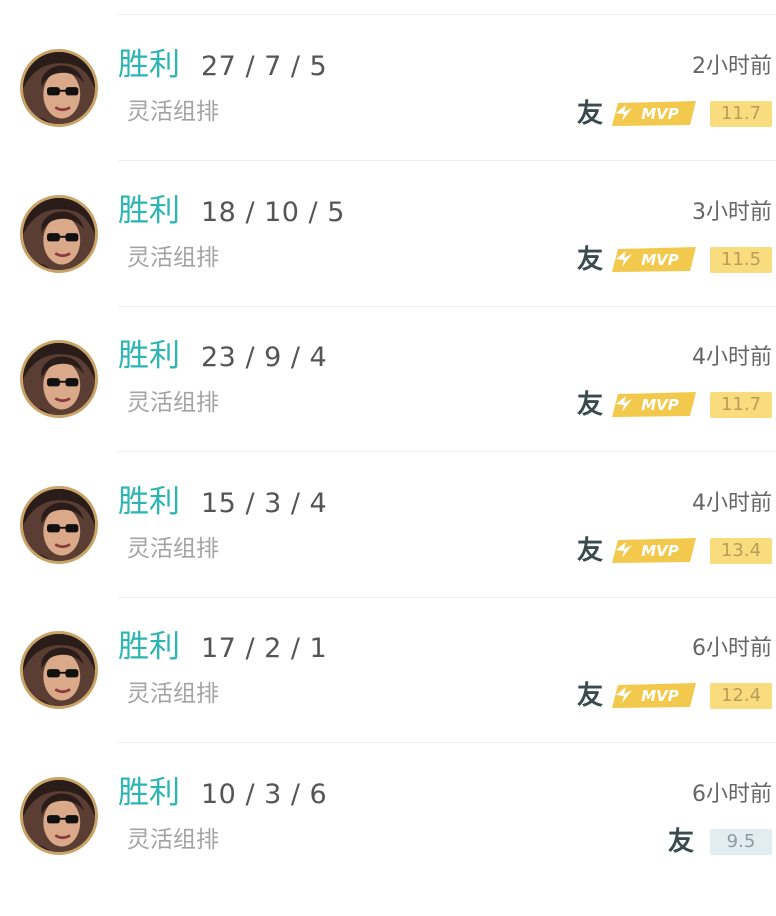 The image size is (776, 916). I want to click on kda-stats: 18 / 10 / 5, so click(273, 212).